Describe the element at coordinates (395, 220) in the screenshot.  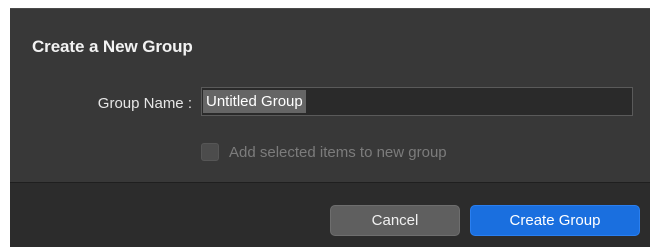
I see `cancel-button: Cancel` at that location.